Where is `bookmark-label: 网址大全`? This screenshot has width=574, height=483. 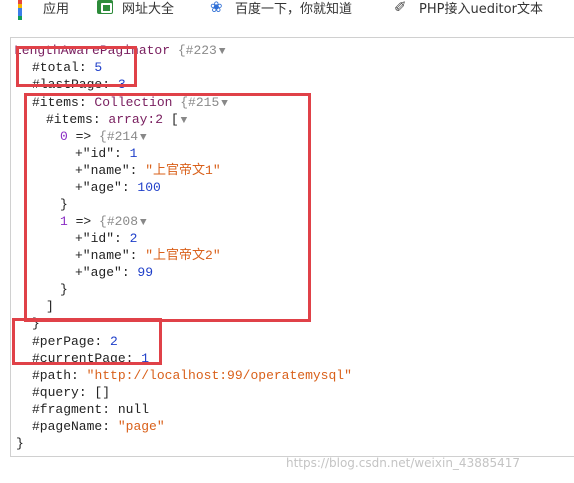 bookmark-label: 网址大全 is located at coordinates (148, 9).